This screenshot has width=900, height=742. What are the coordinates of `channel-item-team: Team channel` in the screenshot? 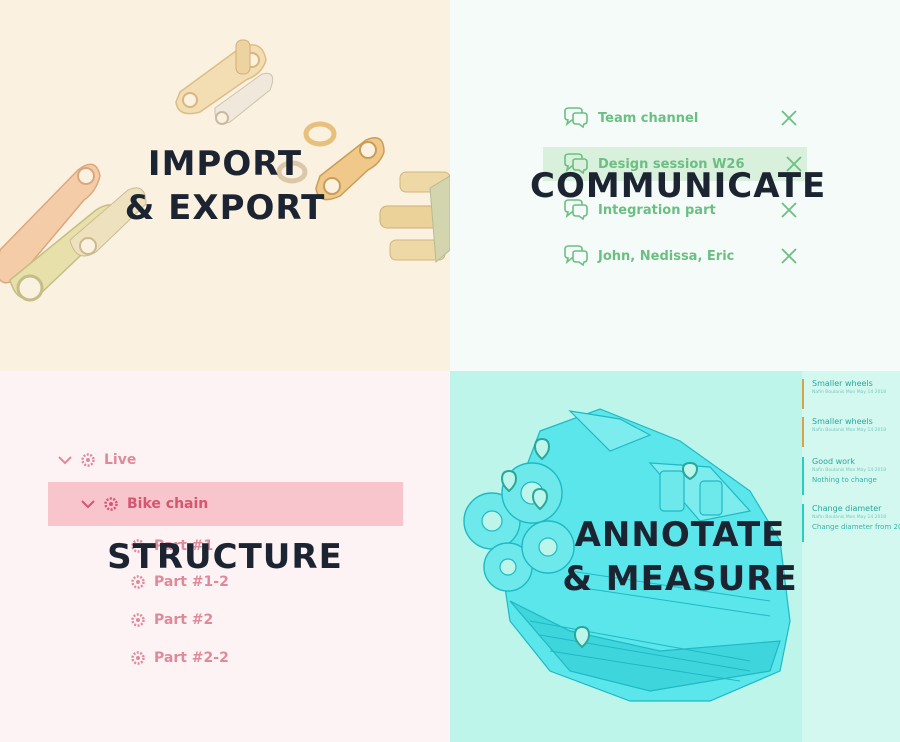 It's located at (682, 118).